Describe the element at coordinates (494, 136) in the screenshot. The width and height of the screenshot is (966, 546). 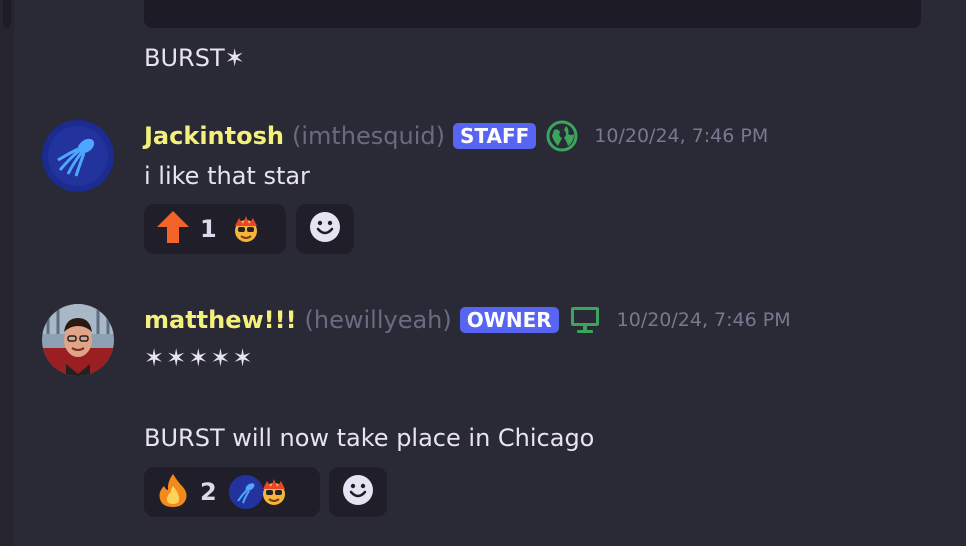
I see `role-tag: STAFF` at that location.